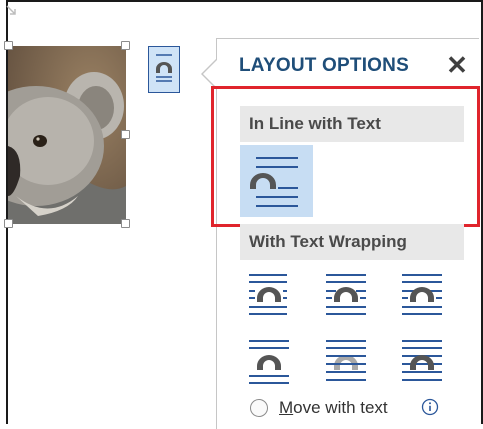 This screenshot has width=483, height=429. Describe the element at coordinates (244, 1) in the screenshot. I see `frame-top-border` at that location.